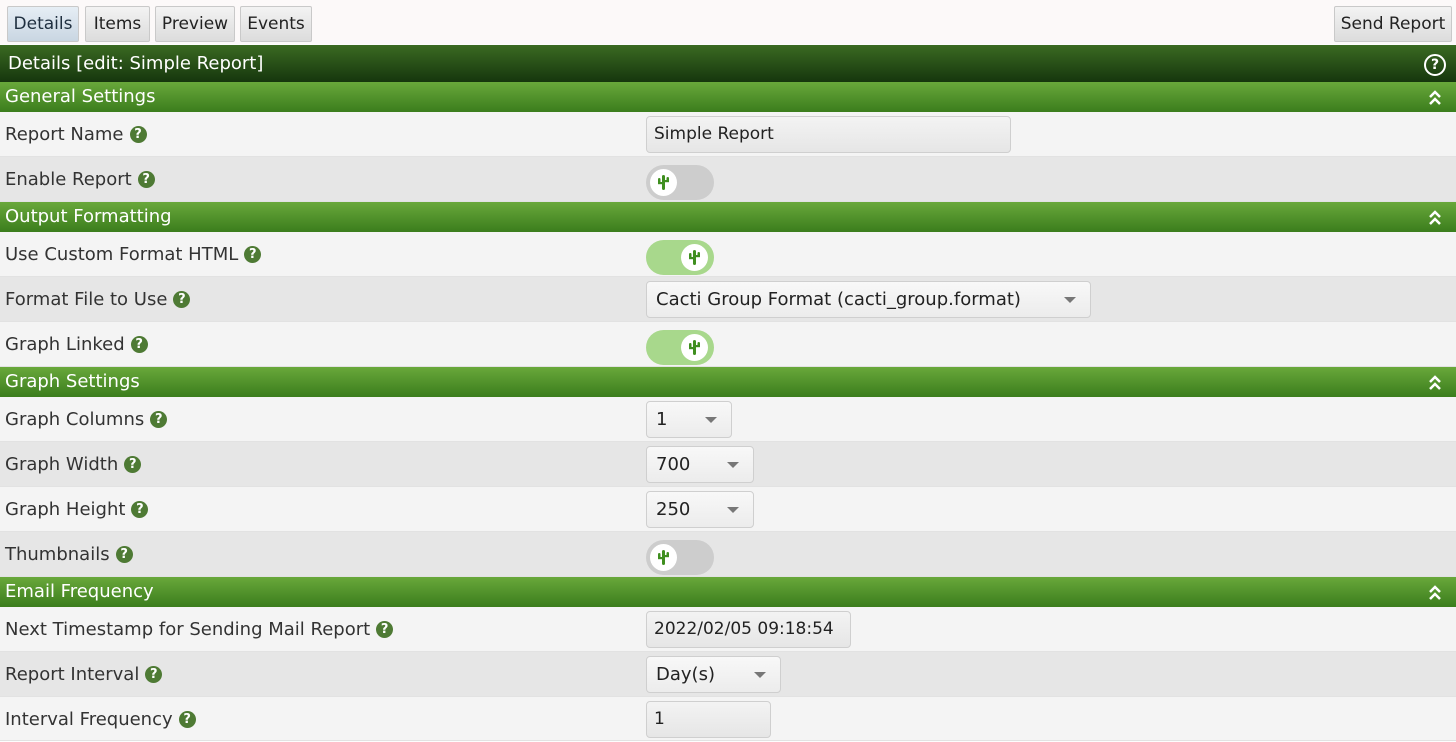  Describe the element at coordinates (88, 216) in the screenshot. I see `section-title: Output Formatting` at that location.